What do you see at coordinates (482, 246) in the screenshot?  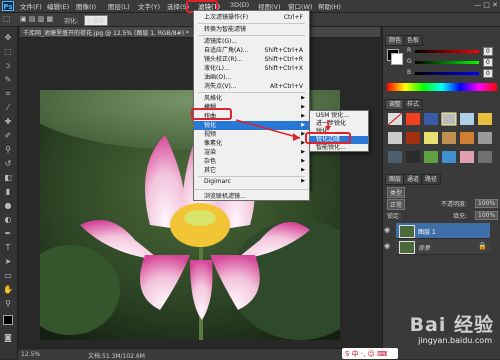 I see `lock-icon: 🔒` at bounding box center [482, 246].